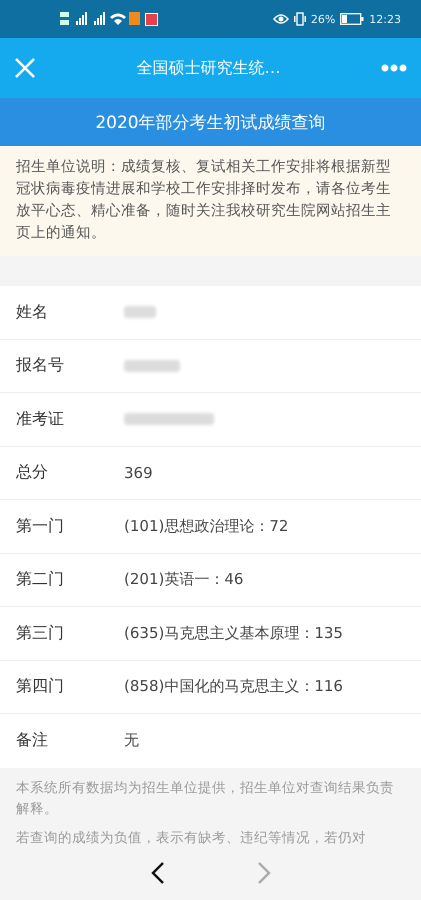 This screenshot has width=421, height=900. What do you see at coordinates (394, 68) in the screenshot?
I see `more-icon` at bounding box center [394, 68].